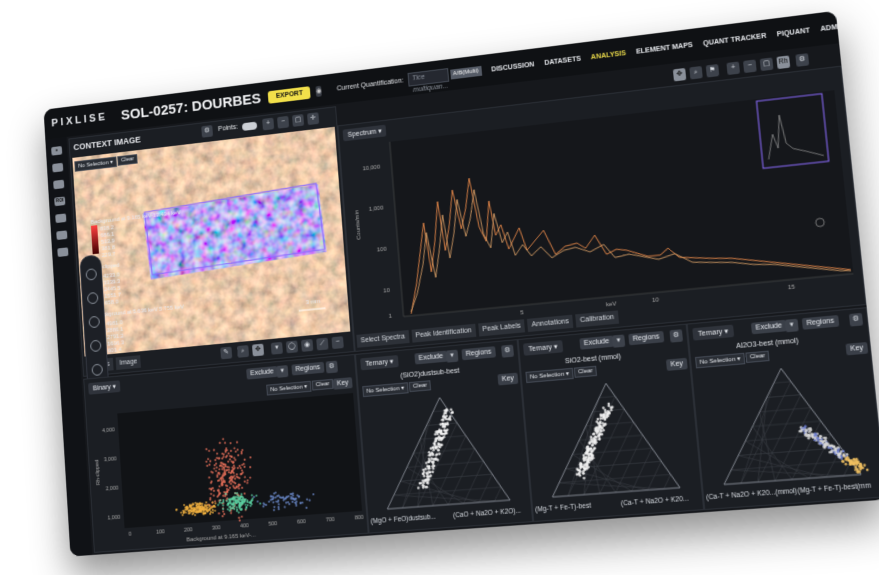 The height and width of the screenshot is (575, 879). Describe the element at coordinates (307, 345) in the screenshot. I see `palette-icon: ◉` at that location.